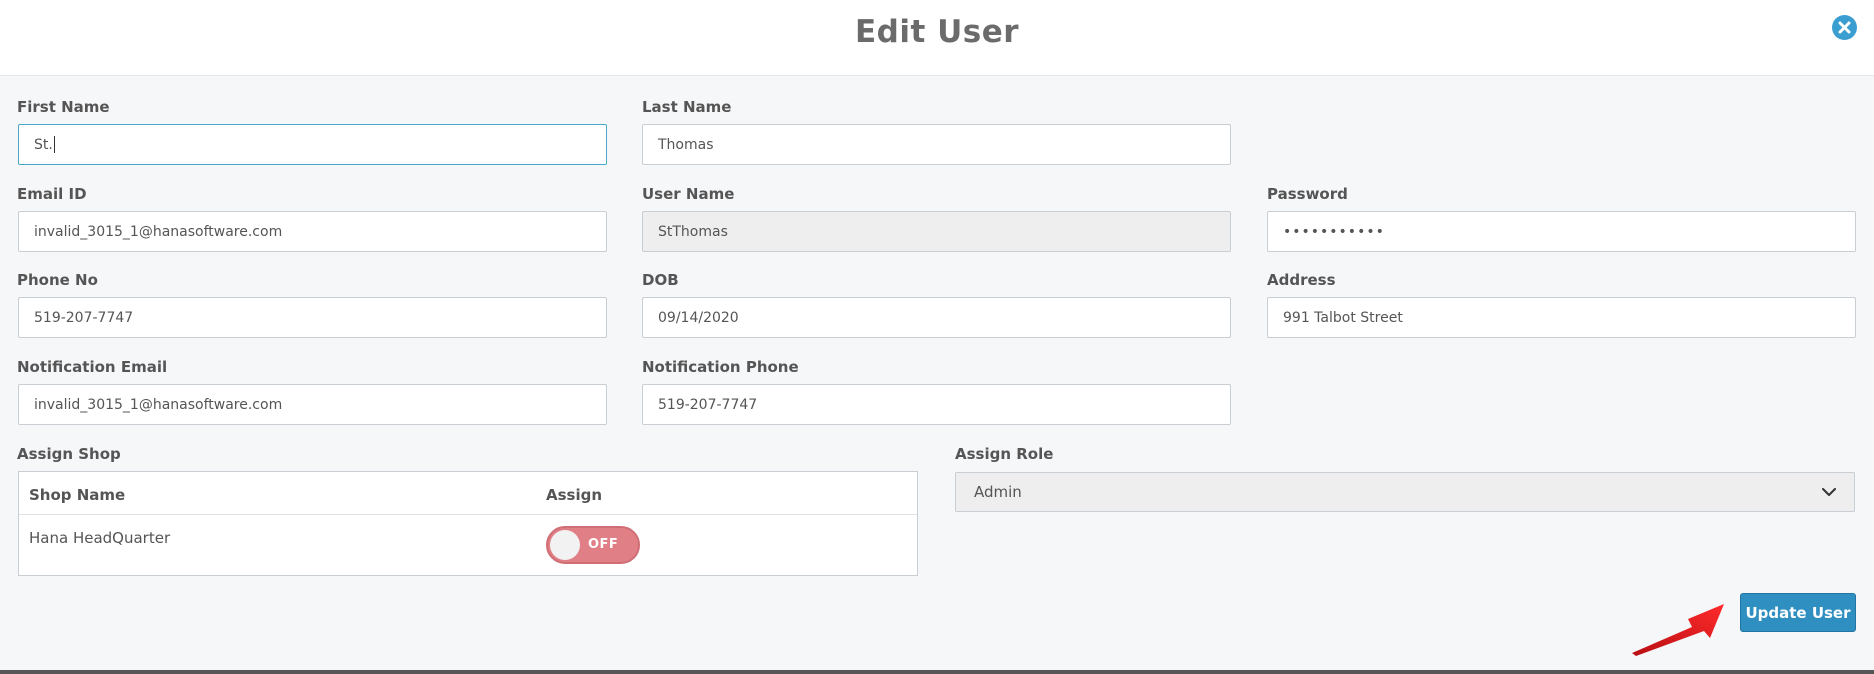 This screenshot has height=674, width=1874. I want to click on password-input: •••••••••••, so click(1561, 231).